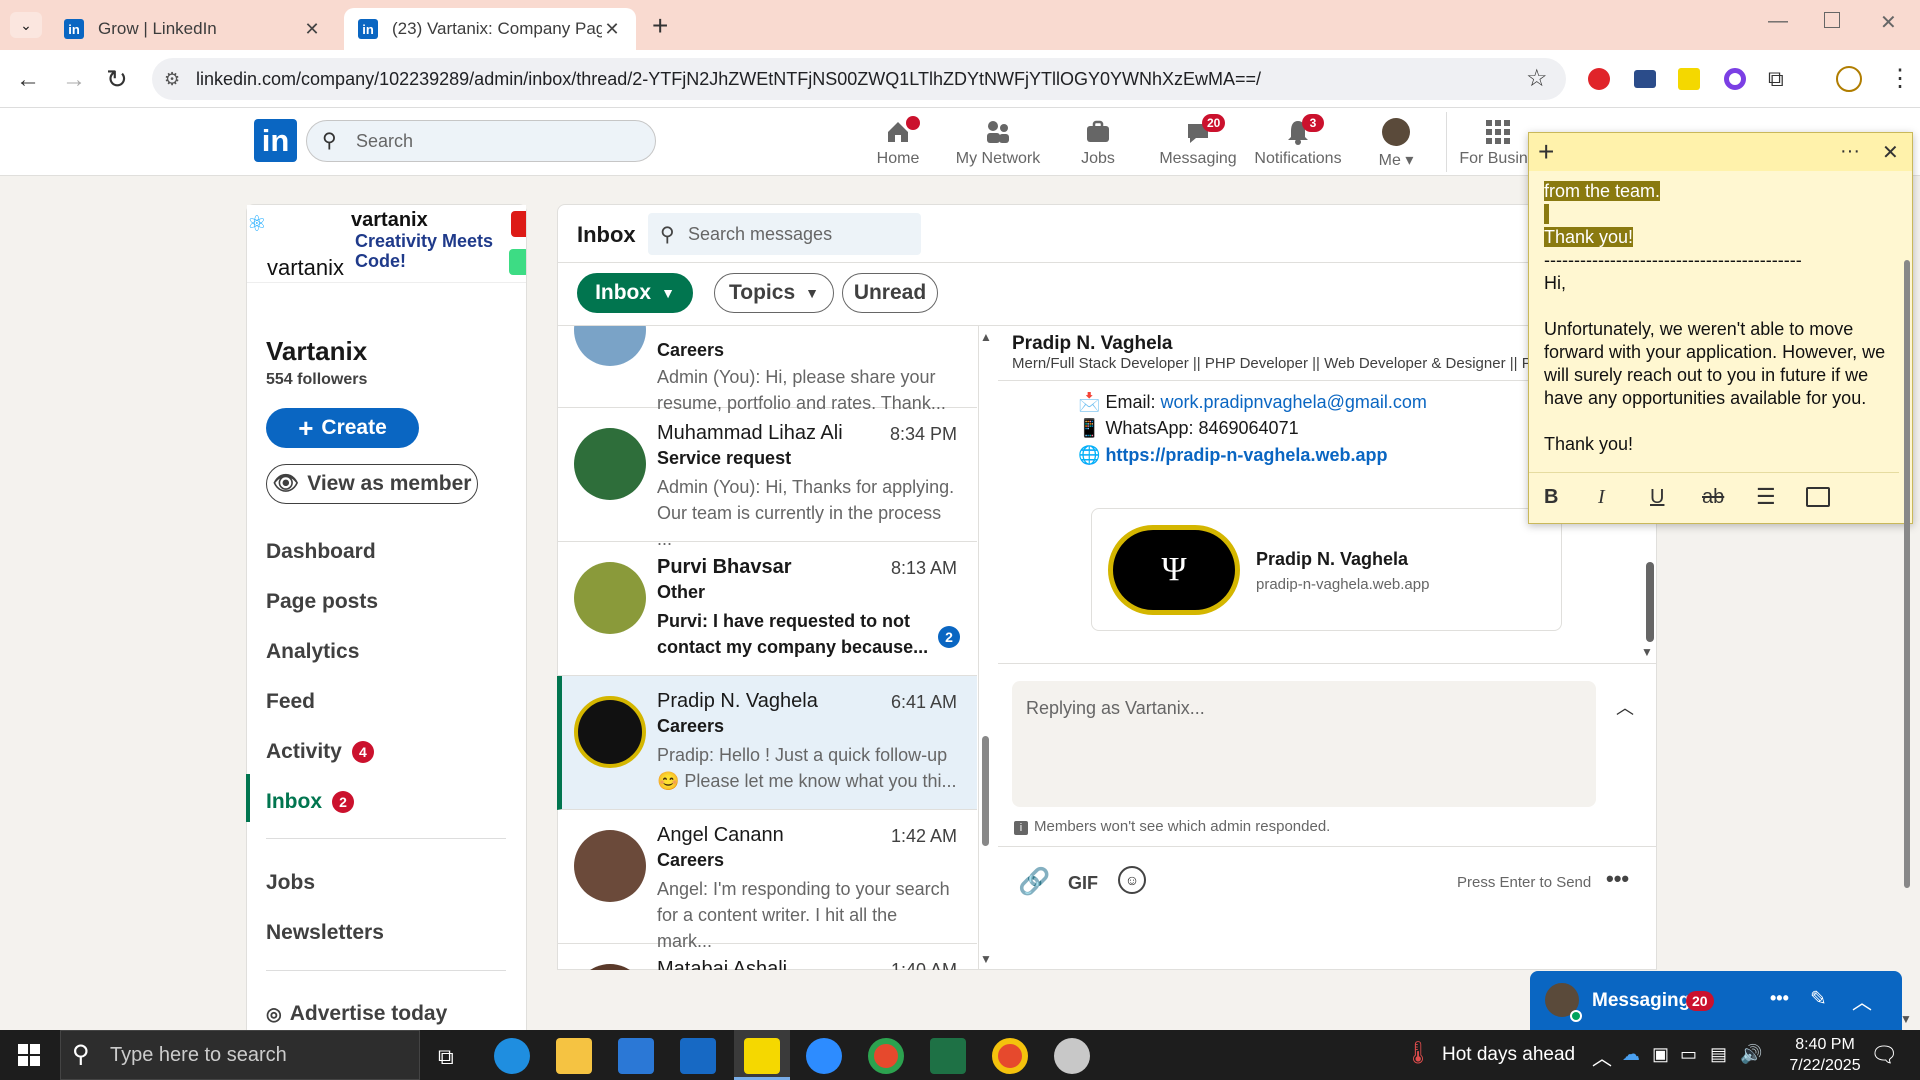 This screenshot has height=1080, width=1920. I want to click on underline-icon: U, so click(1657, 497).